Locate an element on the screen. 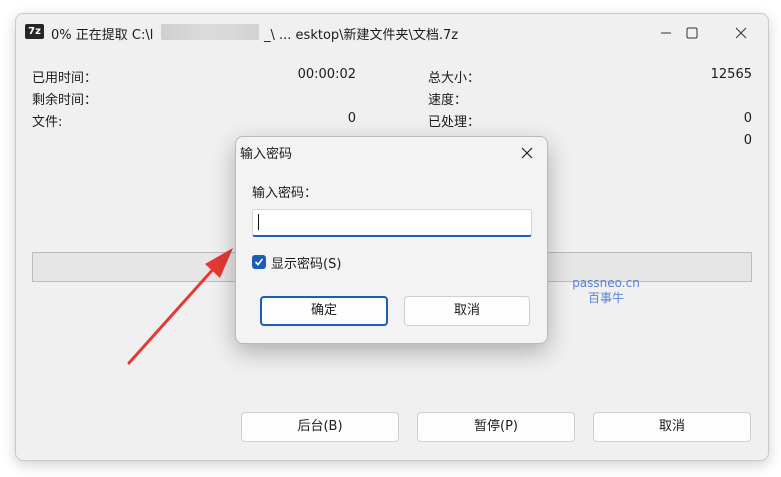 The width and height of the screenshot is (781, 477). dialog-close-button is located at coordinates (527, 153).